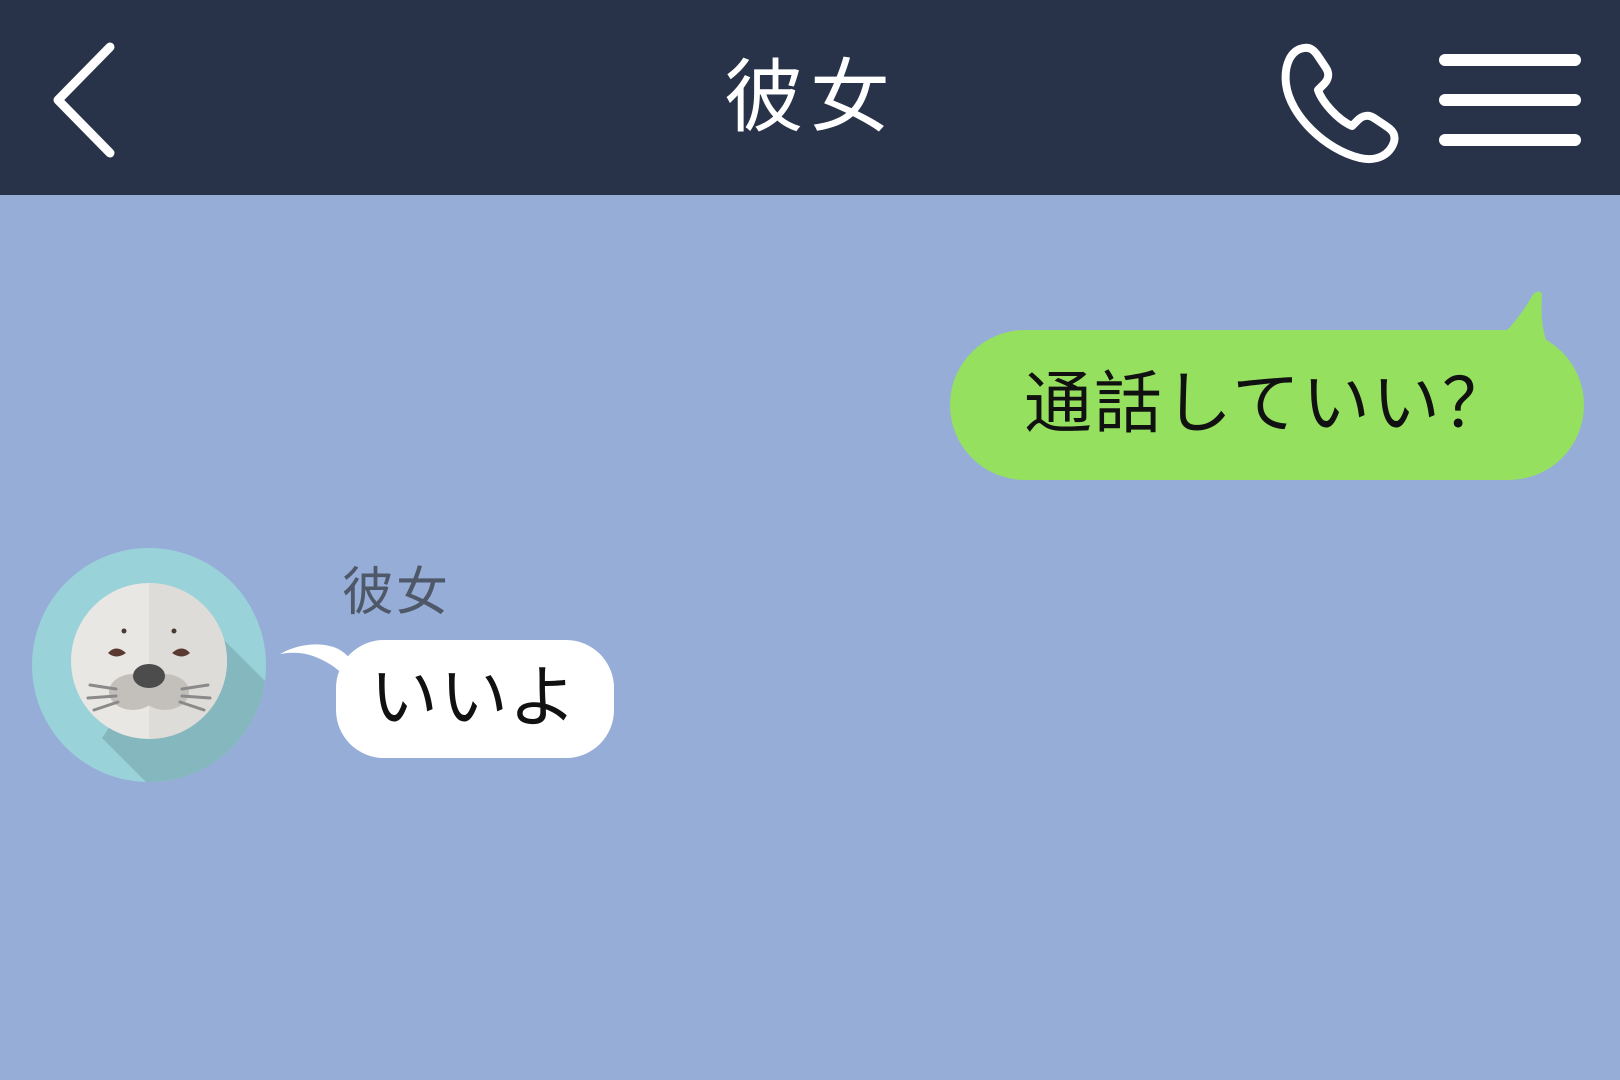 Image resolution: width=1620 pixels, height=1080 pixels. What do you see at coordinates (1267, 405) in the screenshot?
I see `sent-message-bubble: 通話していい？` at bounding box center [1267, 405].